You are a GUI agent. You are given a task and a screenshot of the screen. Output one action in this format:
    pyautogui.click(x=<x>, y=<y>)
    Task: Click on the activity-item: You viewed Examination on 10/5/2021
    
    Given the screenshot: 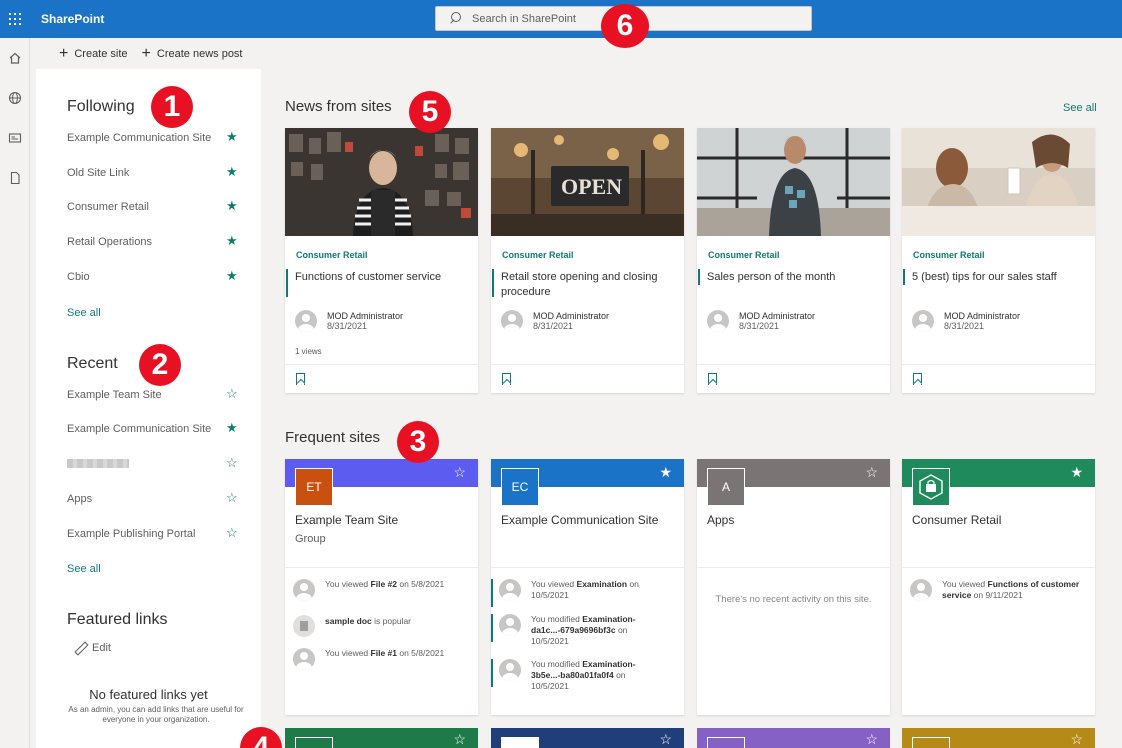 What is the action you would take?
    pyautogui.click(x=585, y=593)
    